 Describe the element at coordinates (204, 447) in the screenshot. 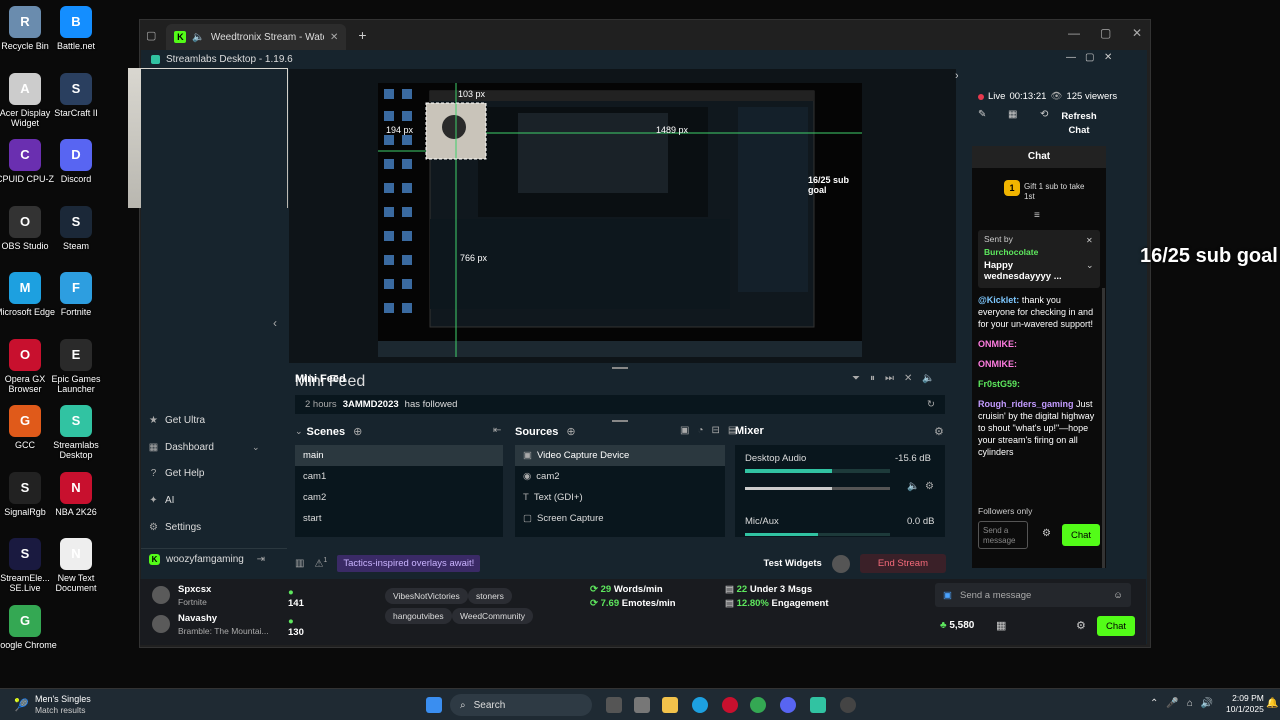

I see `sidebar-item-dashboard: ▦ Dashboard ⌄` at that location.